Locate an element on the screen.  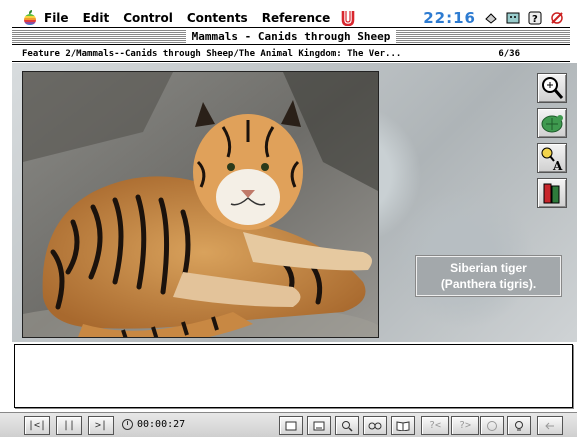
zoom-button is located at coordinates (552, 88).